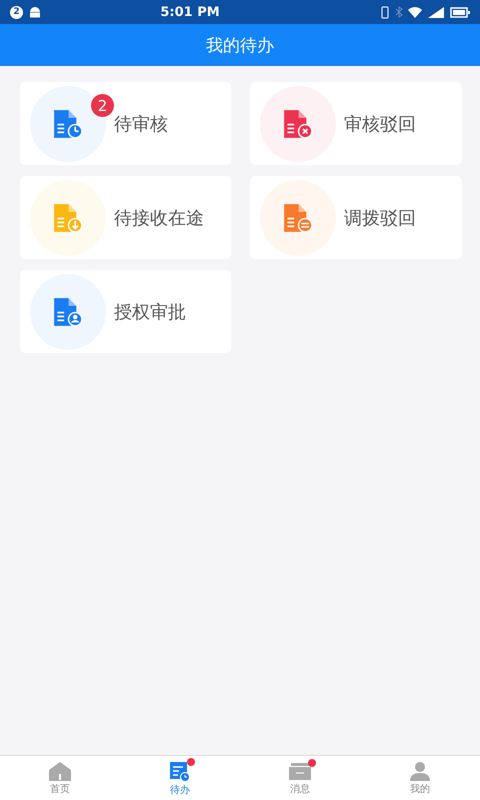 The image size is (480, 800). Describe the element at coordinates (190, 12) in the screenshot. I see `clock-text: 5:01 PM` at that location.